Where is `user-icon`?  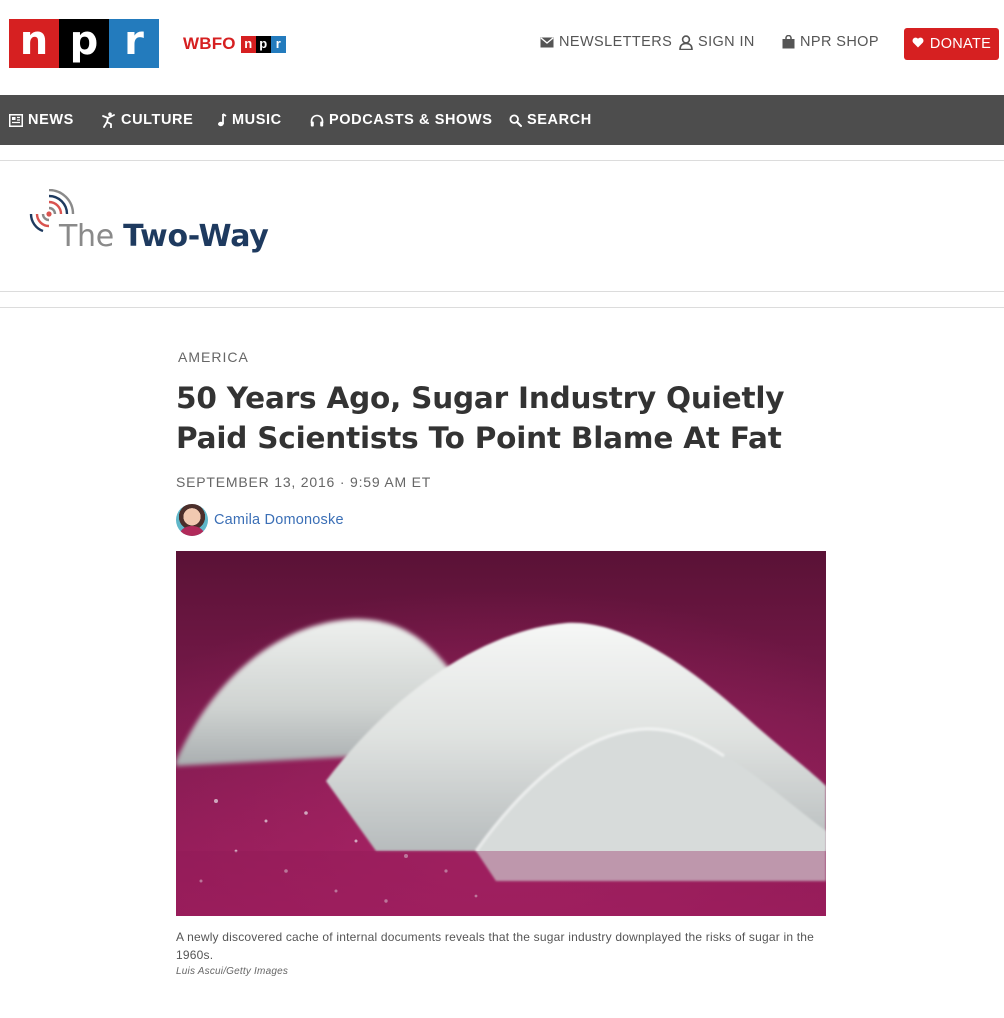
user-icon is located at coordinates (686, 42).